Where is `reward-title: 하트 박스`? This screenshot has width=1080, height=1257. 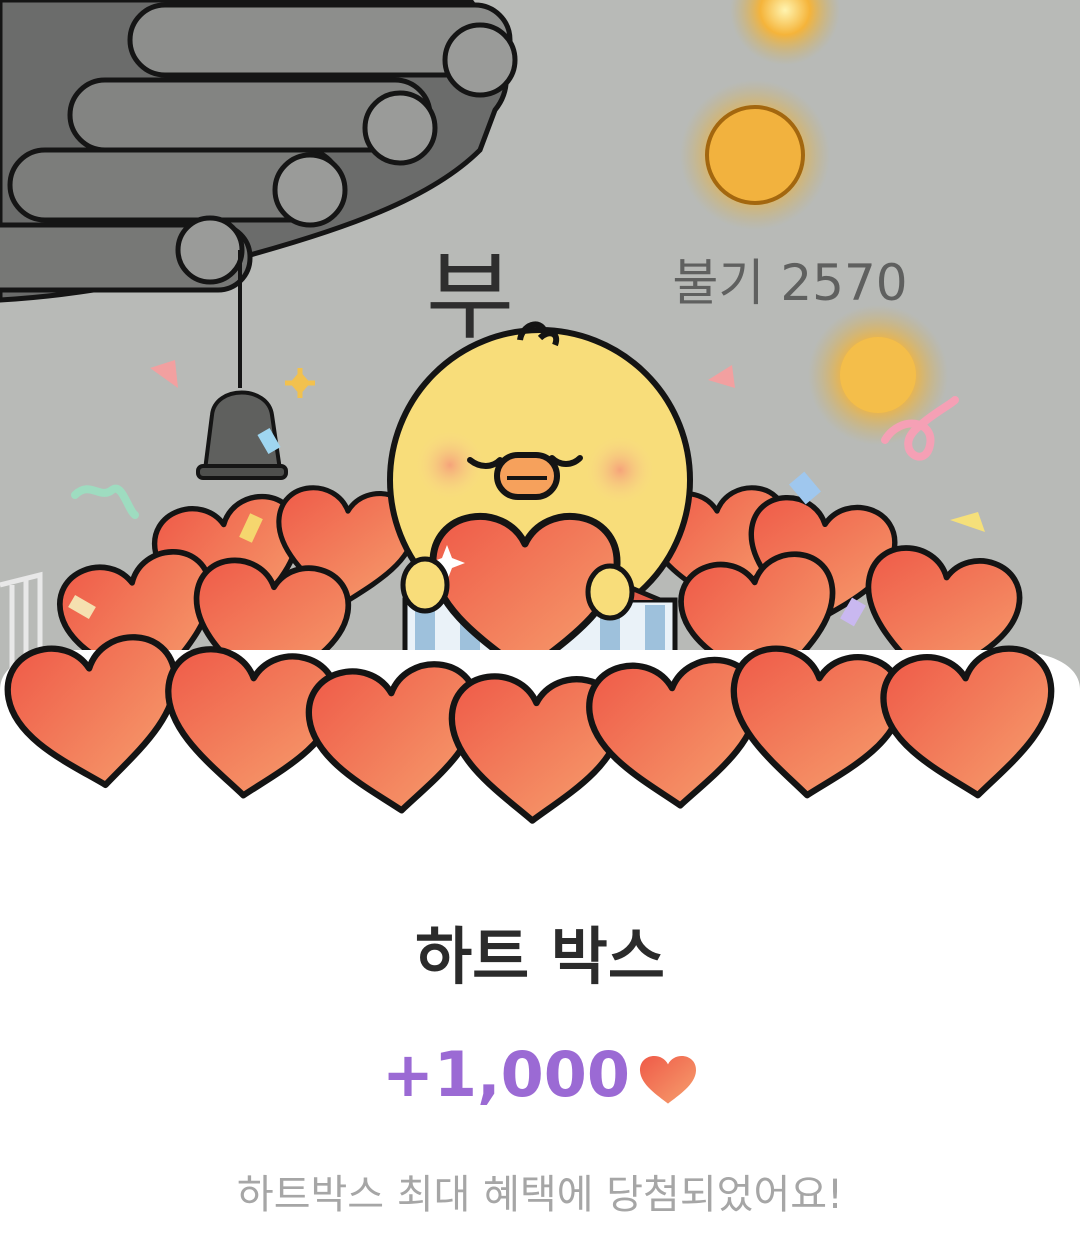 reward-title: 하트 박스 is located at coordinates (540, 956).